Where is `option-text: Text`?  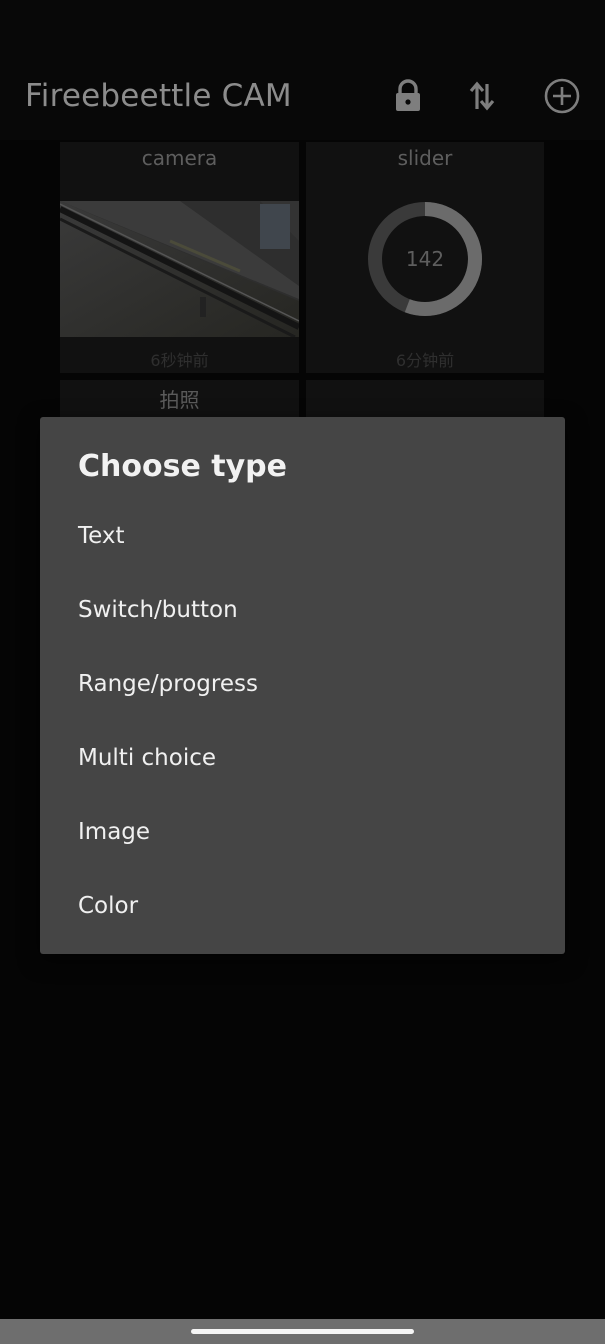
option-text: Text is located at coordinates (302, 536).